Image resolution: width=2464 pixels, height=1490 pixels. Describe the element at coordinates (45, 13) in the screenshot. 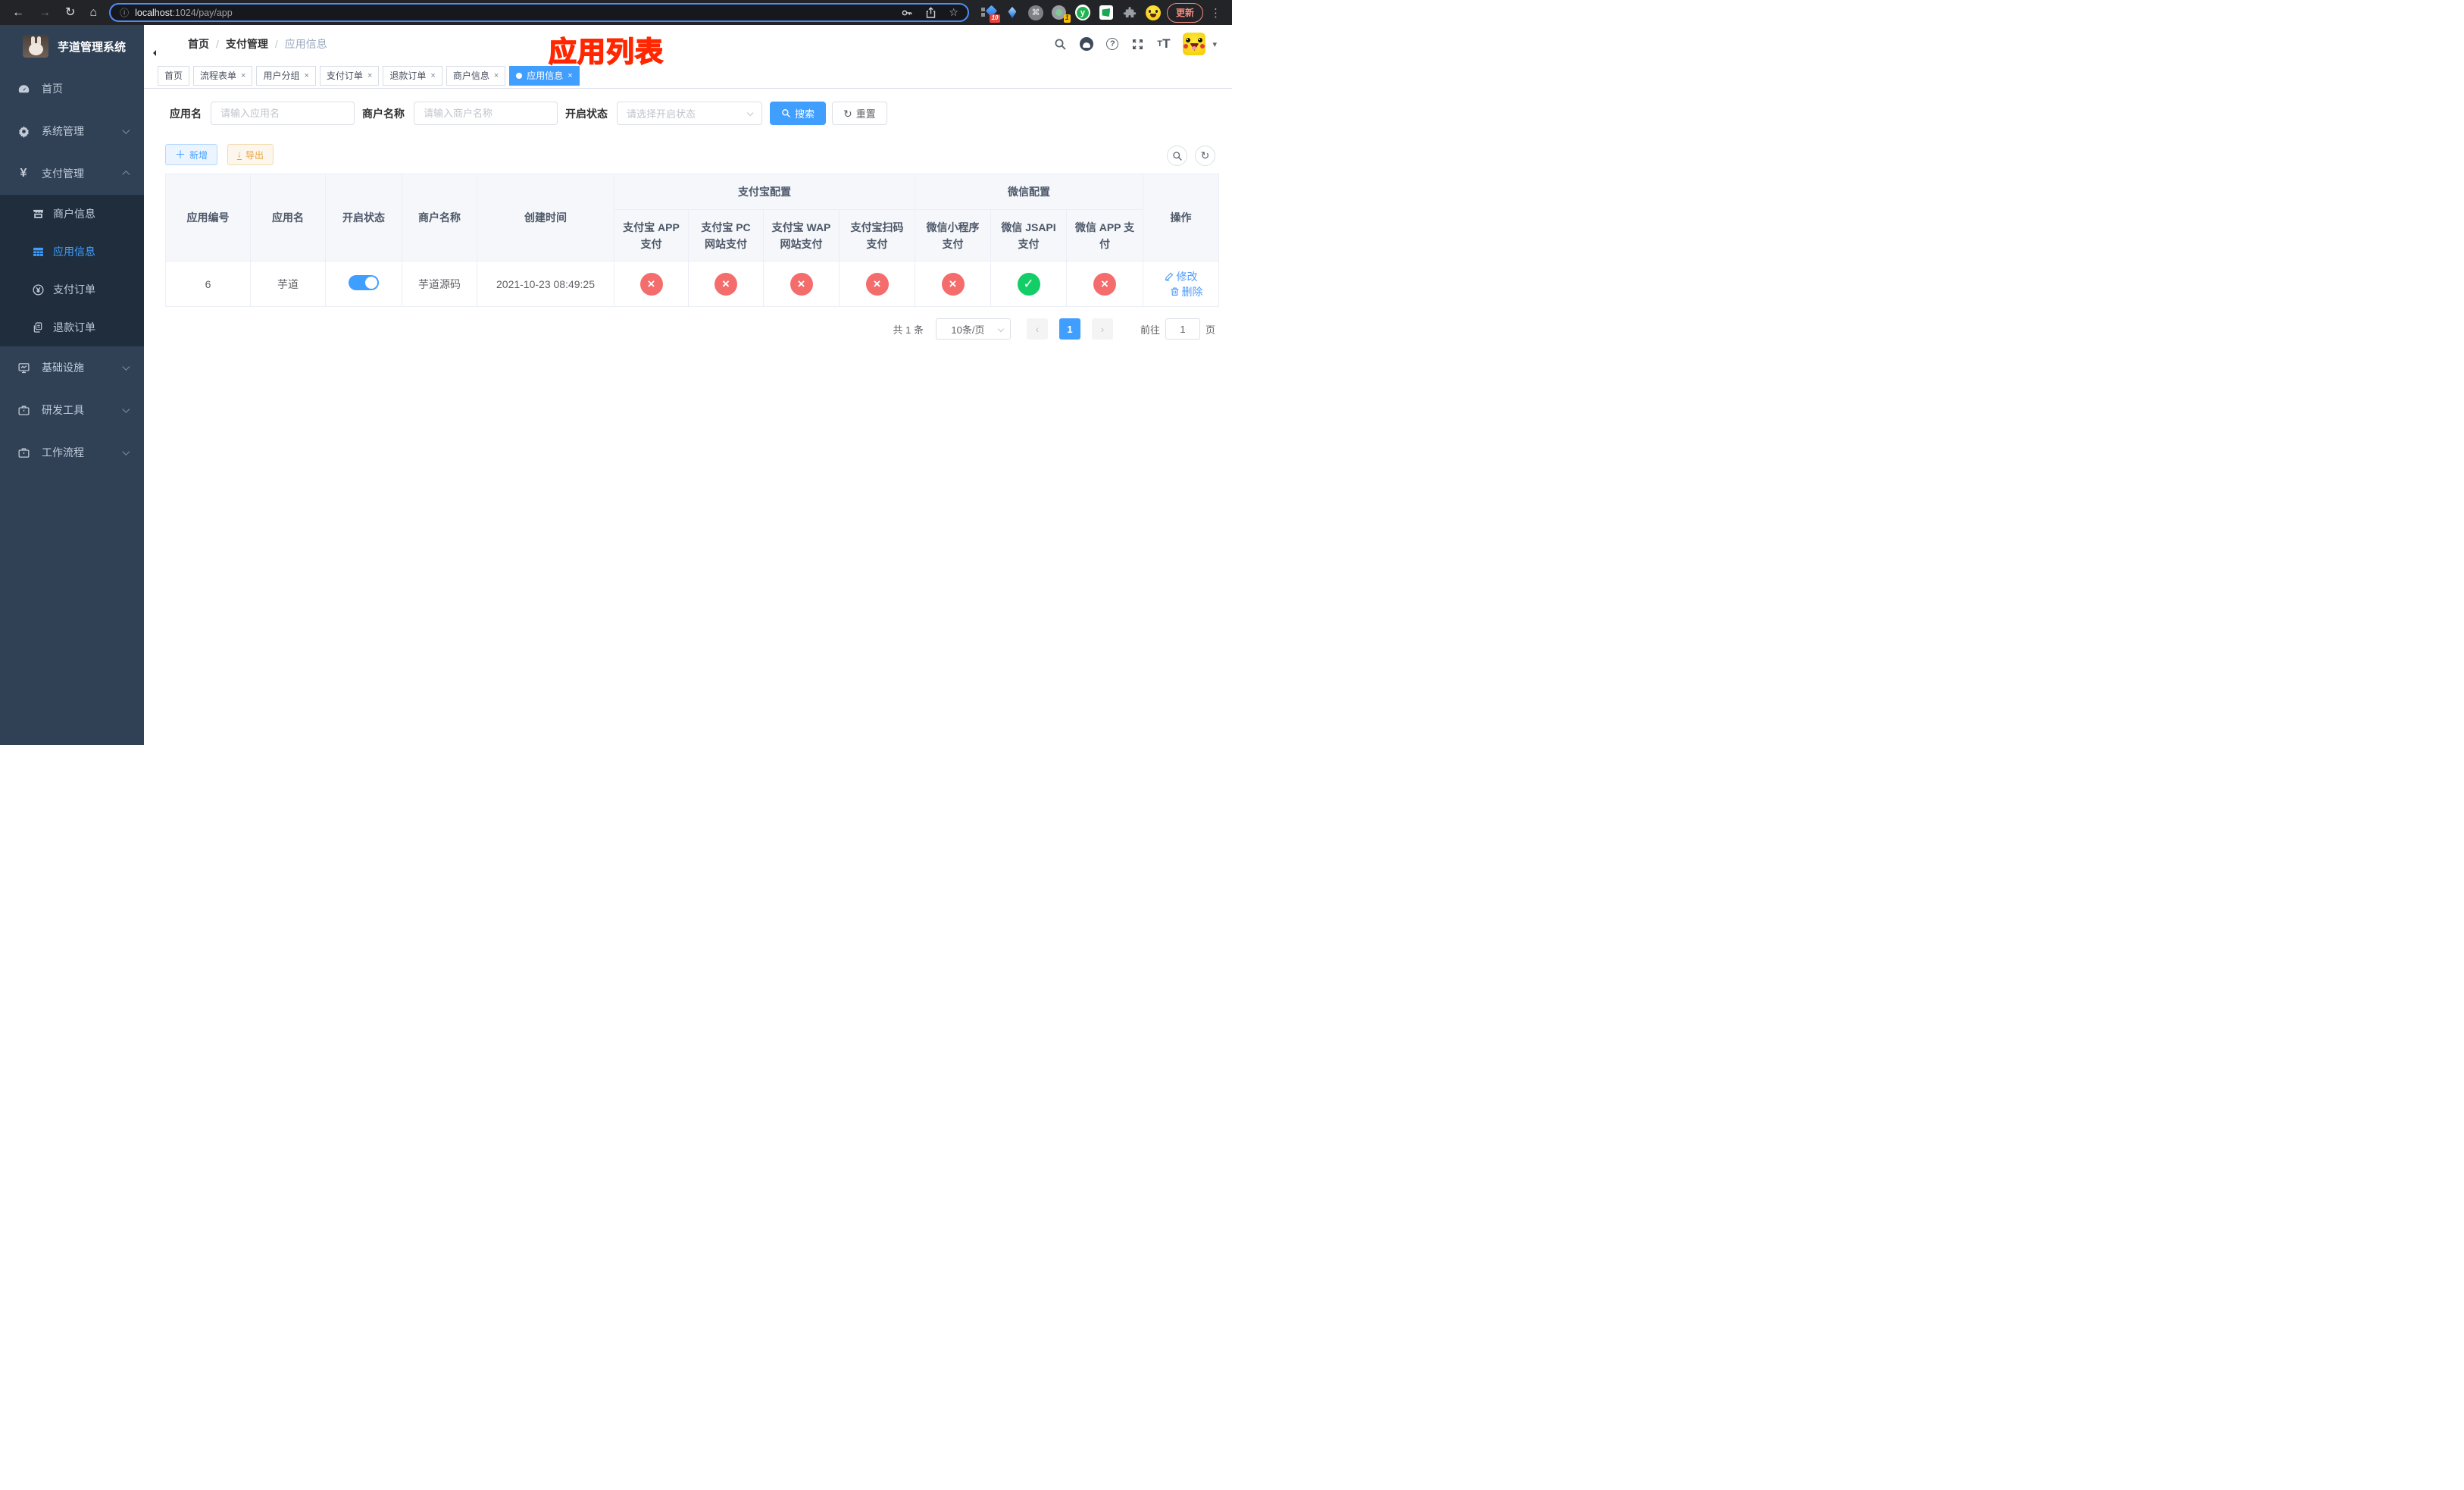

I see `forward-icon: →` at that location.